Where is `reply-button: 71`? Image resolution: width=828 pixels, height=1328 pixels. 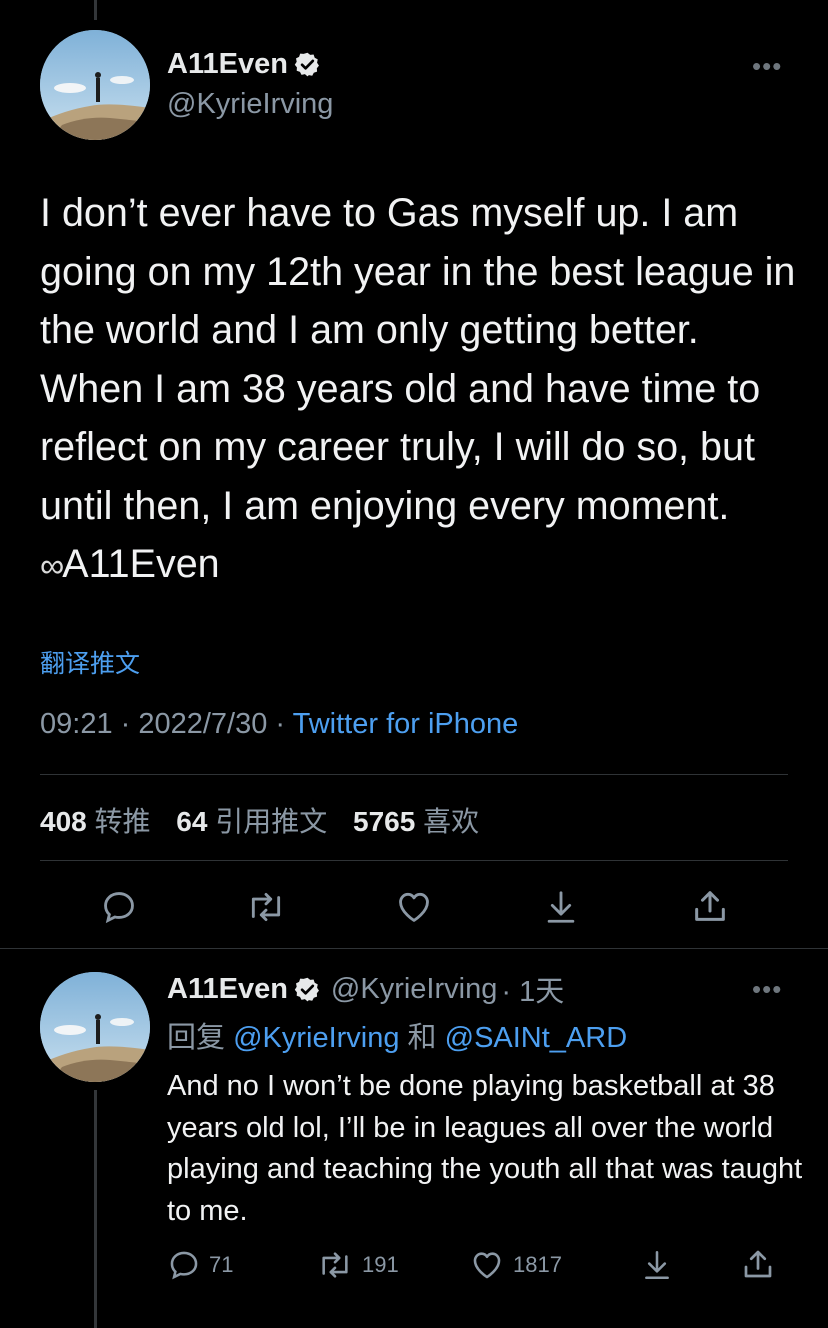
reply-button: 71 is located at coordinates (200, 1265).